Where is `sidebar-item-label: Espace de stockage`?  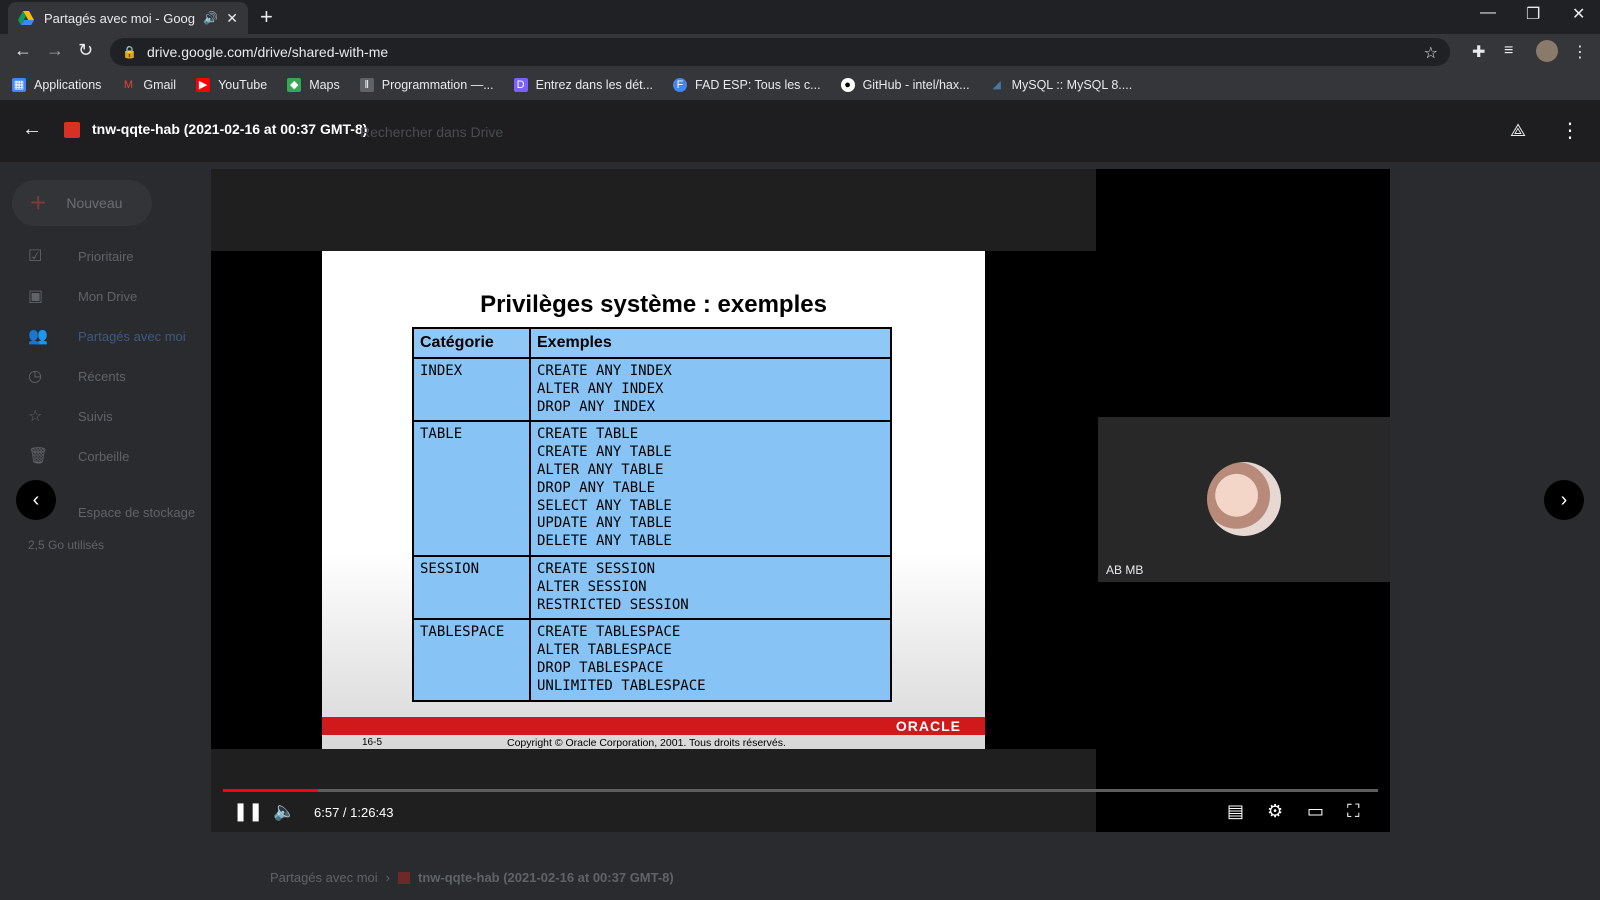 sidebar-item-label: Espace de stockage is located at coordinates (137, 512).